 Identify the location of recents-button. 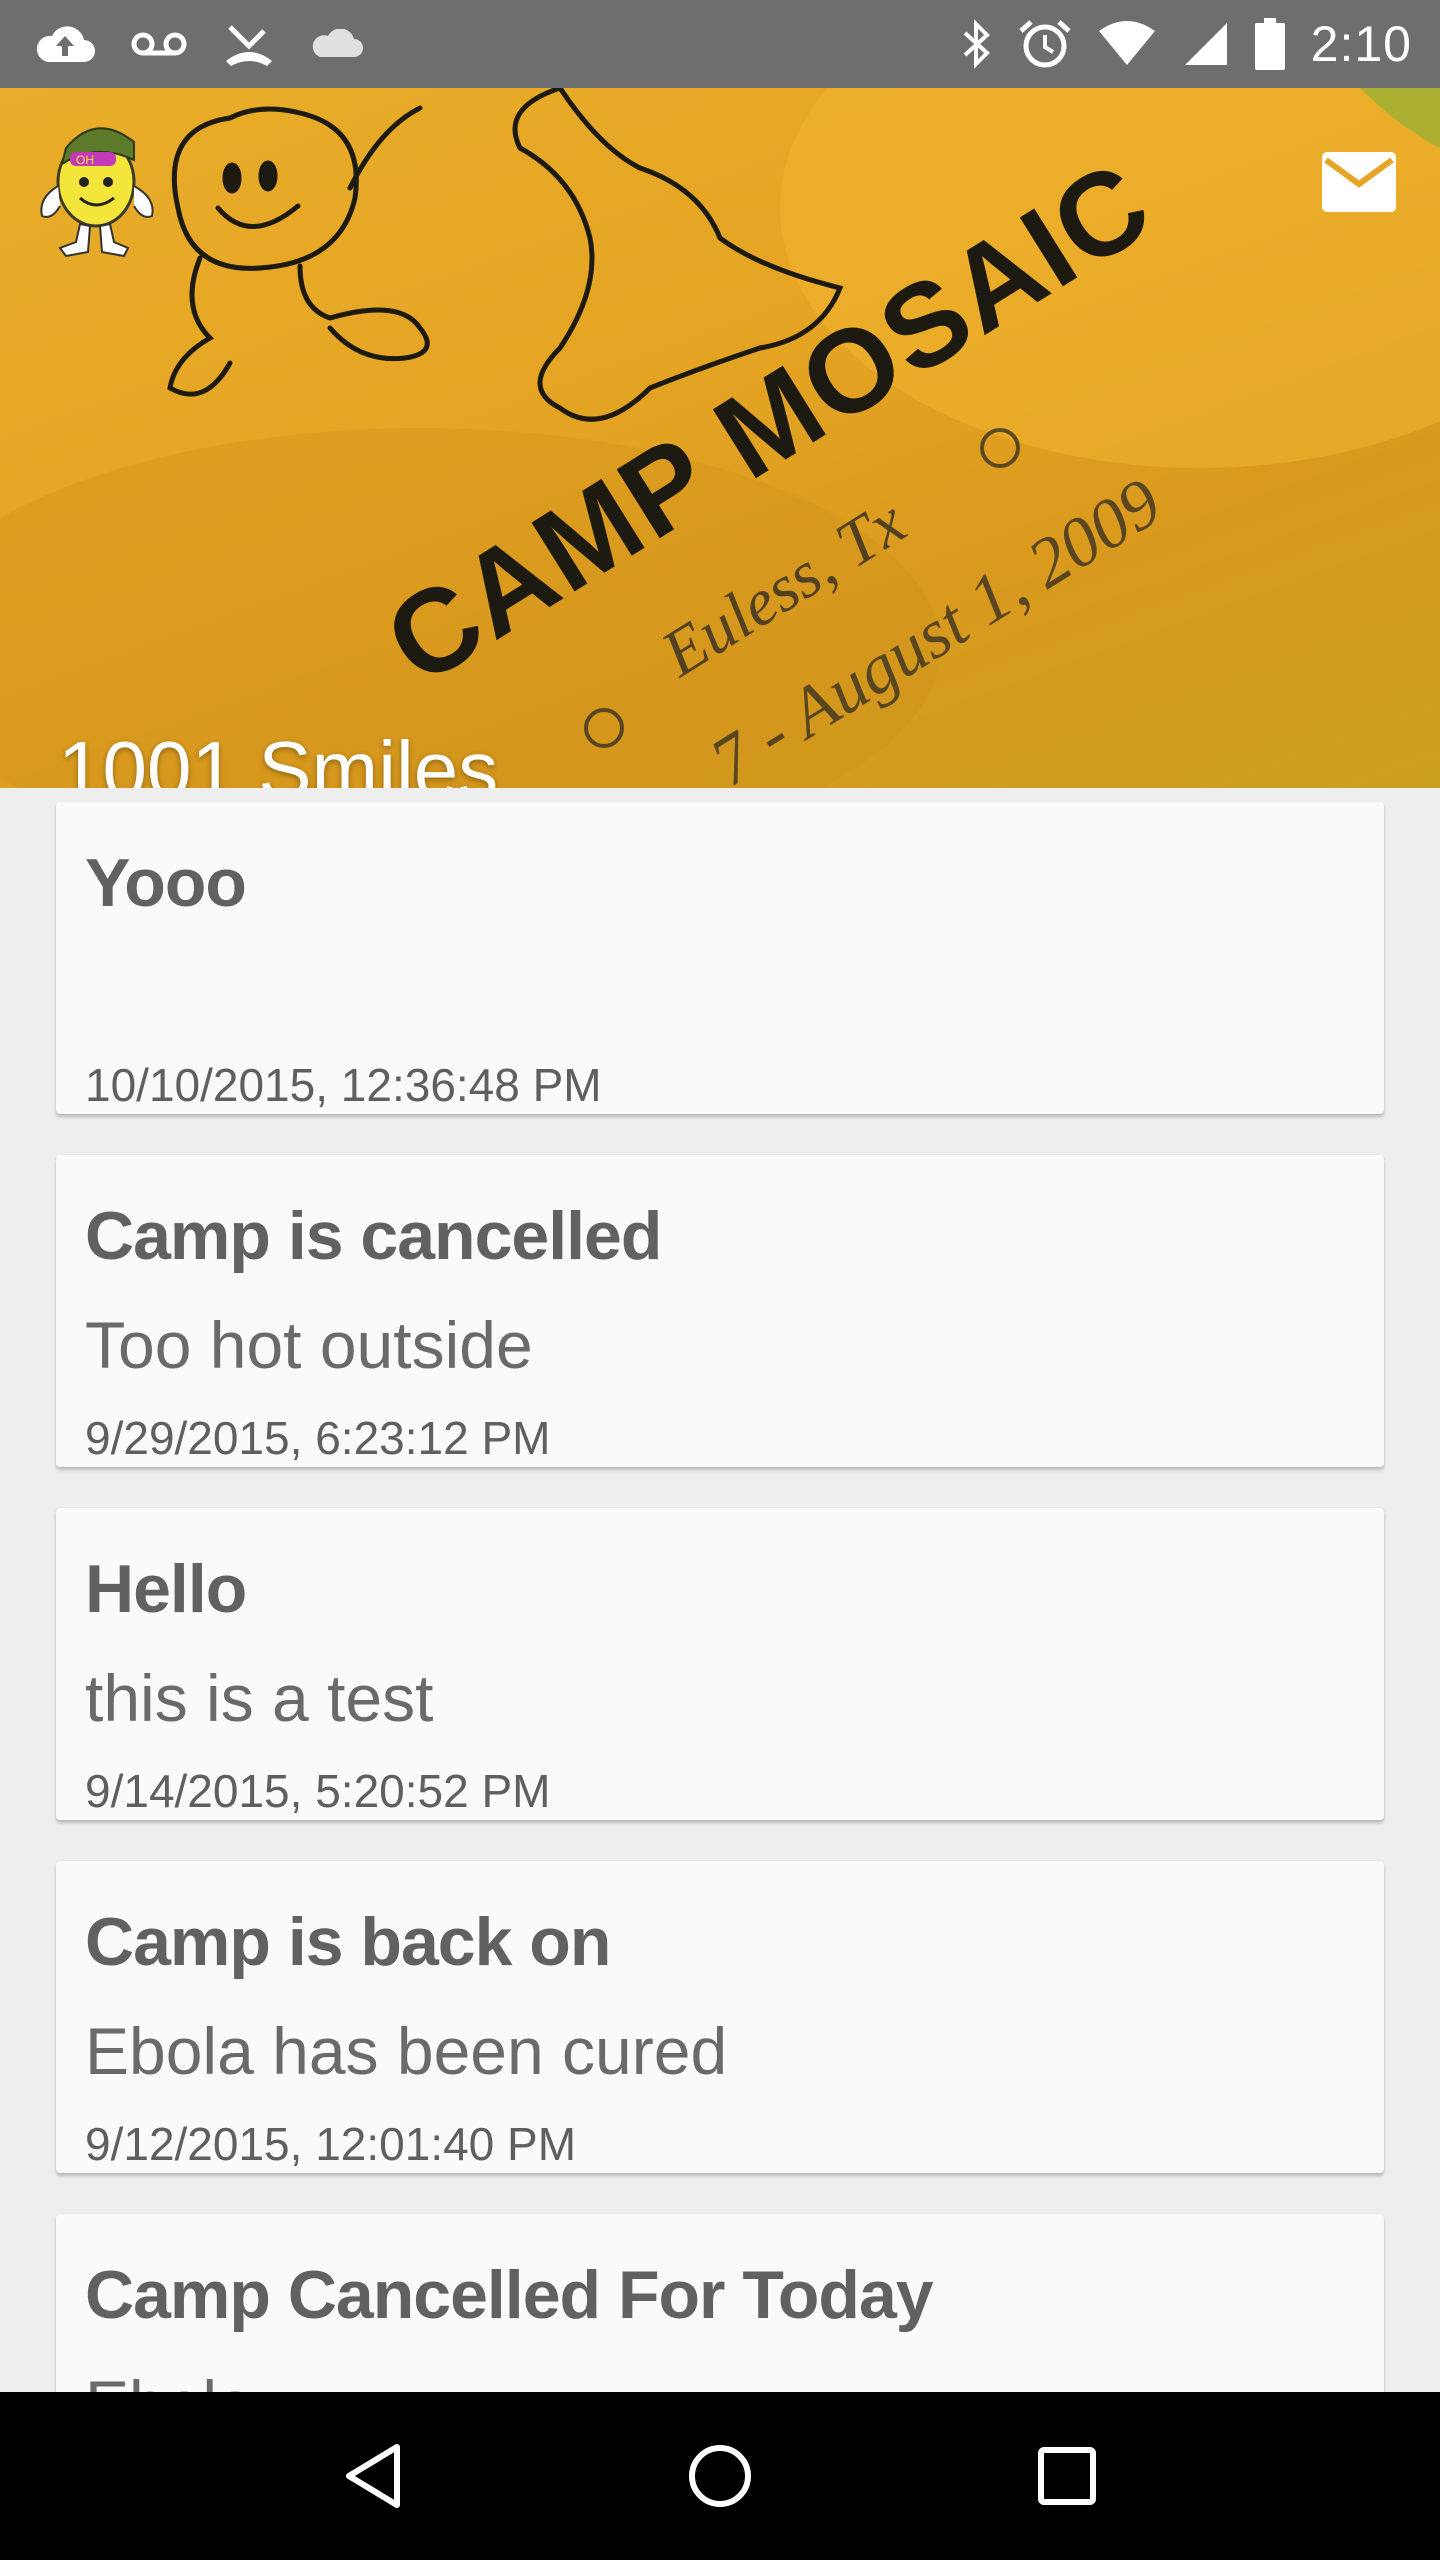
(1067, 2476).